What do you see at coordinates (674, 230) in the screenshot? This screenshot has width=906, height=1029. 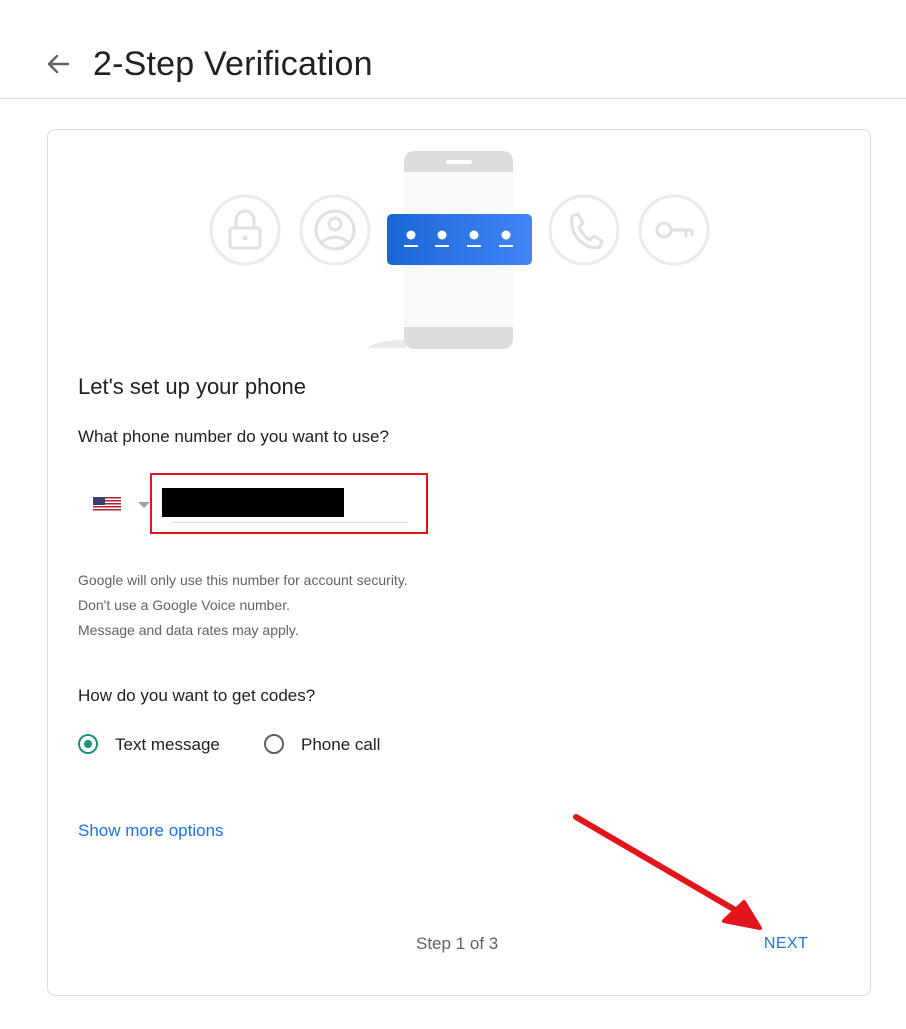 I see `key-icon` at bounding box center [674, 230].